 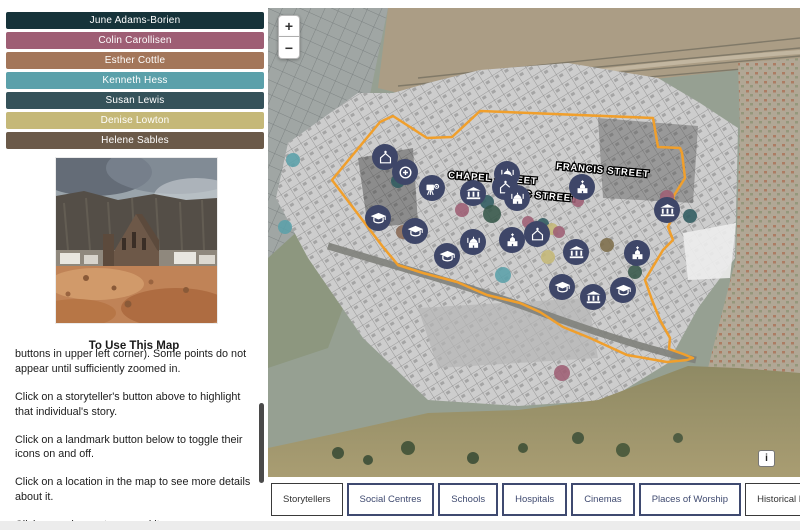 What do you see at coordinates (261, 443) in the screenshot?
I see `sidebar-scrollbar` at bounding box center [261, 443].